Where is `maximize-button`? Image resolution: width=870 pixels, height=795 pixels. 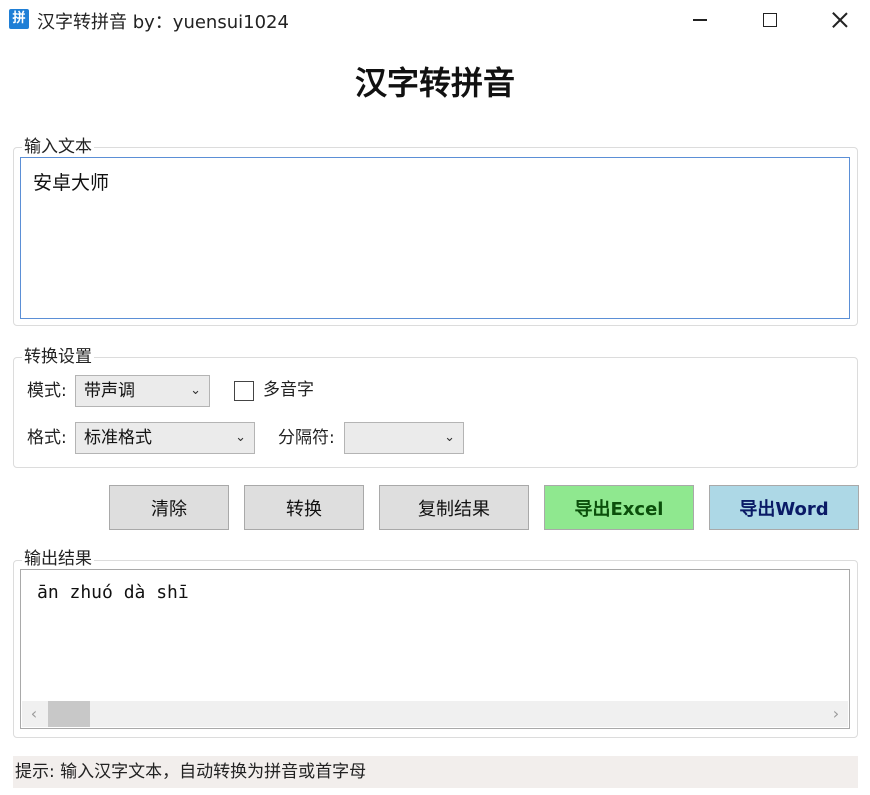
maximize-button is located at coordinates (770, 20).